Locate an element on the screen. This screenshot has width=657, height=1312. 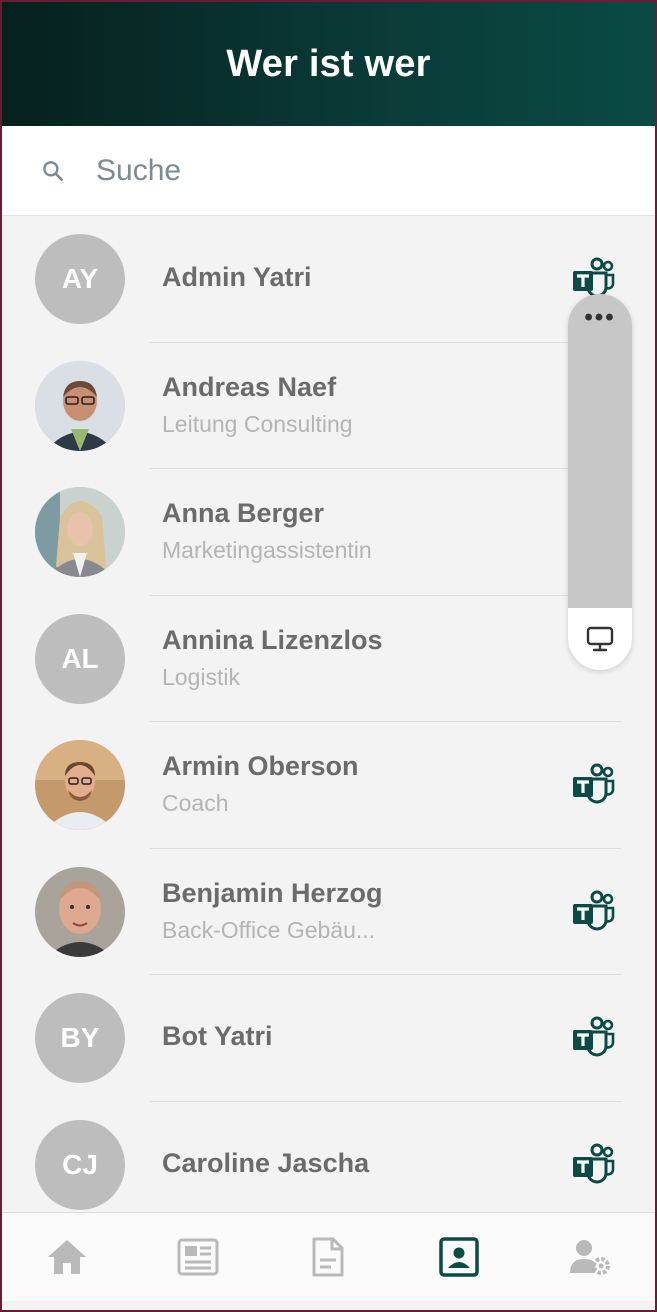
avatar: CJ is located at coordinates (80, 1164).